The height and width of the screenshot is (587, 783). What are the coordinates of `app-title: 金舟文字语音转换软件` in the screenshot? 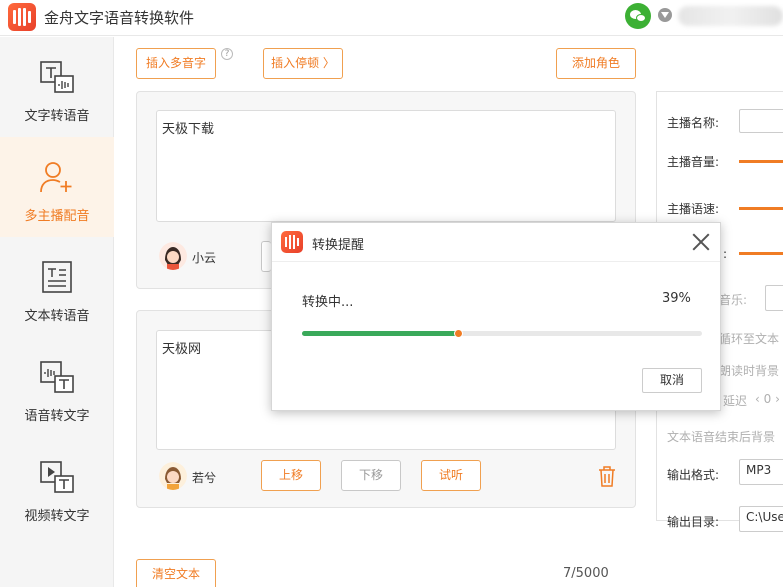 It's located at (119, 18).